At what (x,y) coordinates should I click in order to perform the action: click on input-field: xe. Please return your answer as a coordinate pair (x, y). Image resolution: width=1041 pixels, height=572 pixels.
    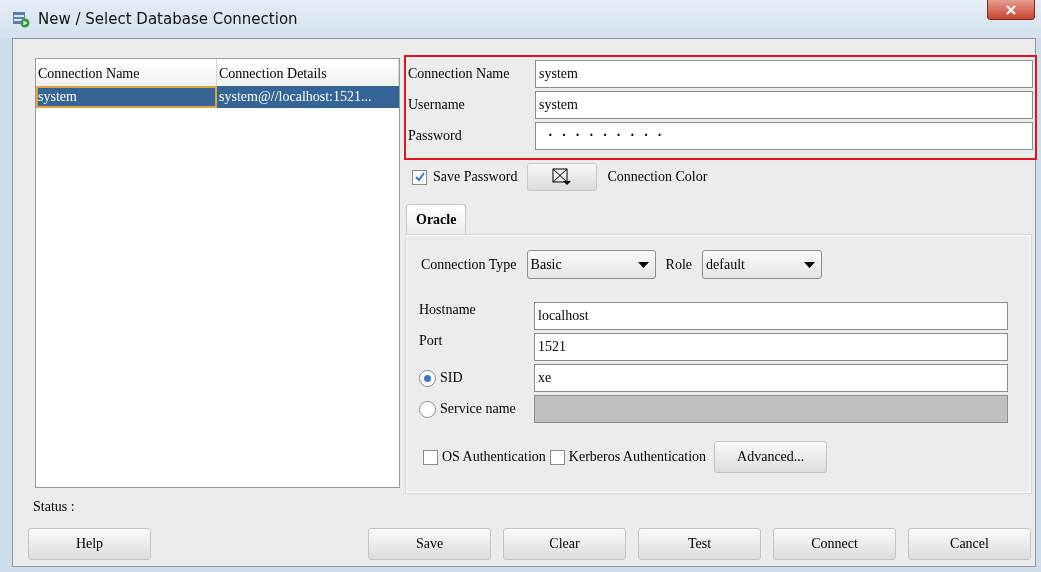
    Looking at the image, I should click on (771, 378).